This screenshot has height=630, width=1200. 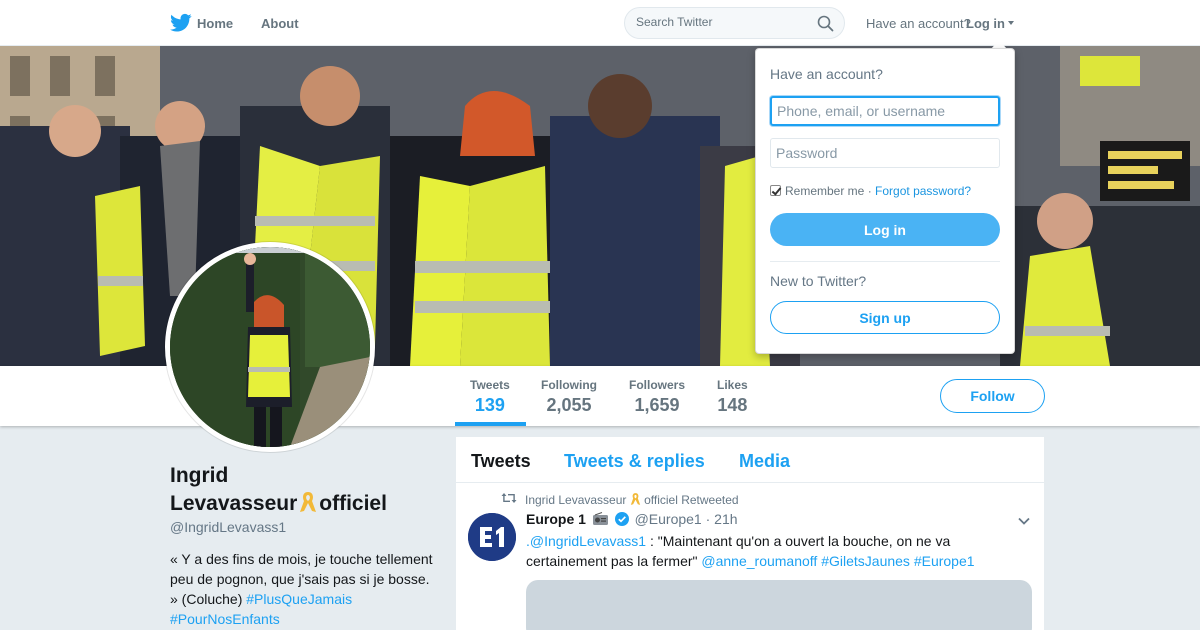 I want to click on profile-avatar, so click(x=270, y=347).